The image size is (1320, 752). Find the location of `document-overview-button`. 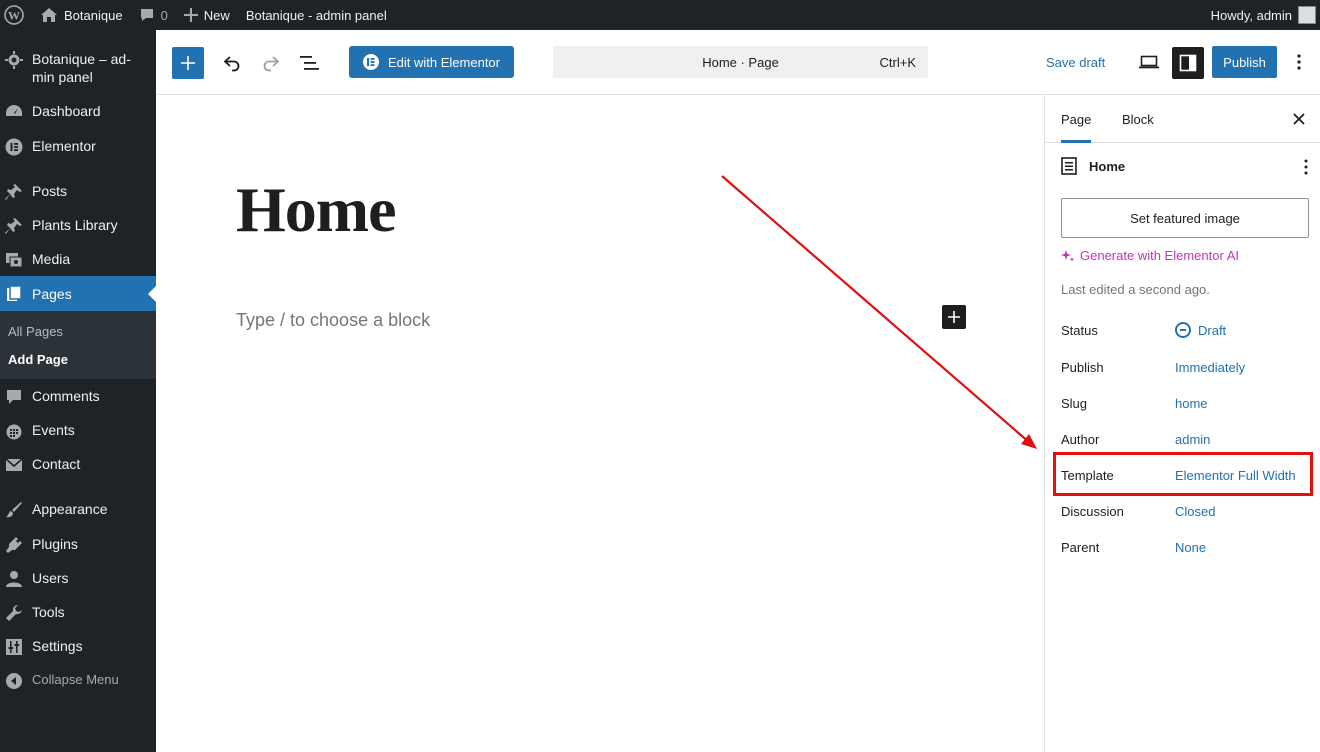

document-overview-button is located at coordinates (310, 63).